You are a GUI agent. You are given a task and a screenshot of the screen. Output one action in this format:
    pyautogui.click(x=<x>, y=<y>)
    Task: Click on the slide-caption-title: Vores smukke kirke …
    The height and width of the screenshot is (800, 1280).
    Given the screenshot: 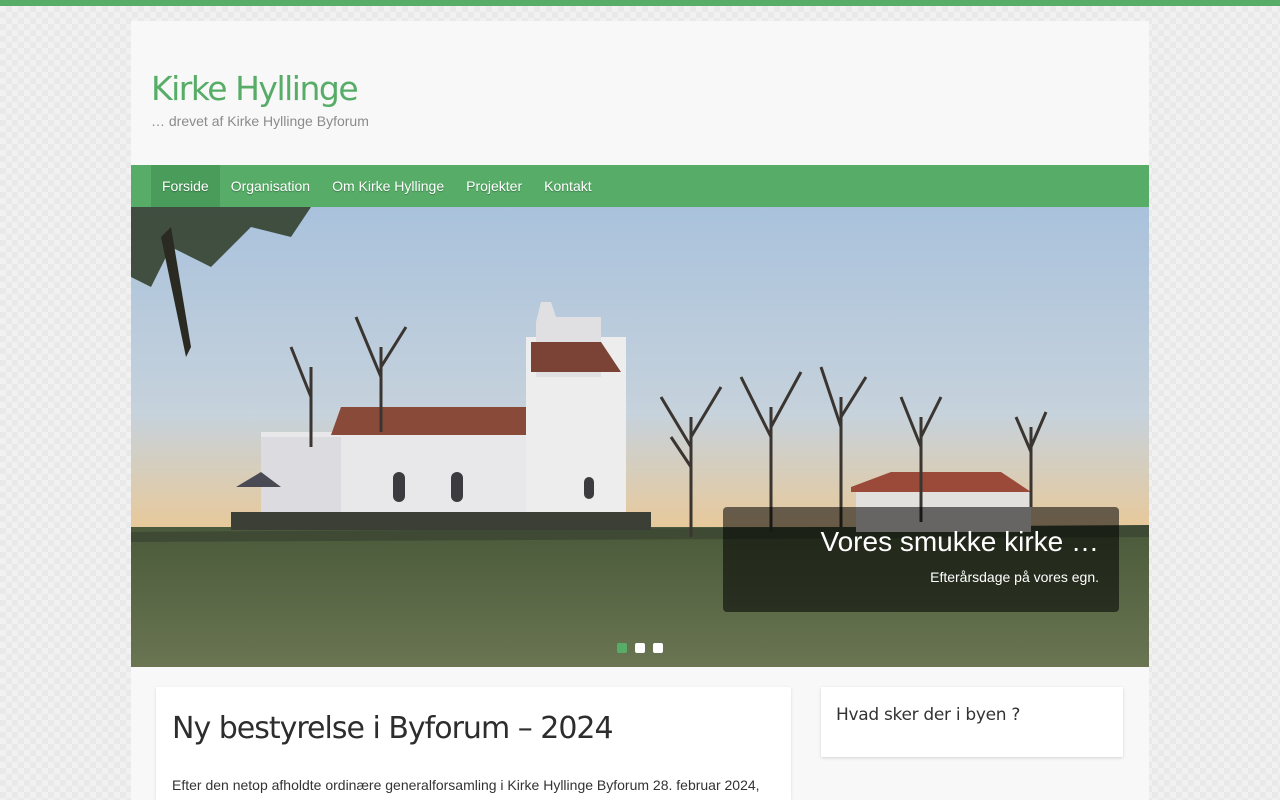 What is the action you would take?
    pyautogui.click(x=921, y=542)
    